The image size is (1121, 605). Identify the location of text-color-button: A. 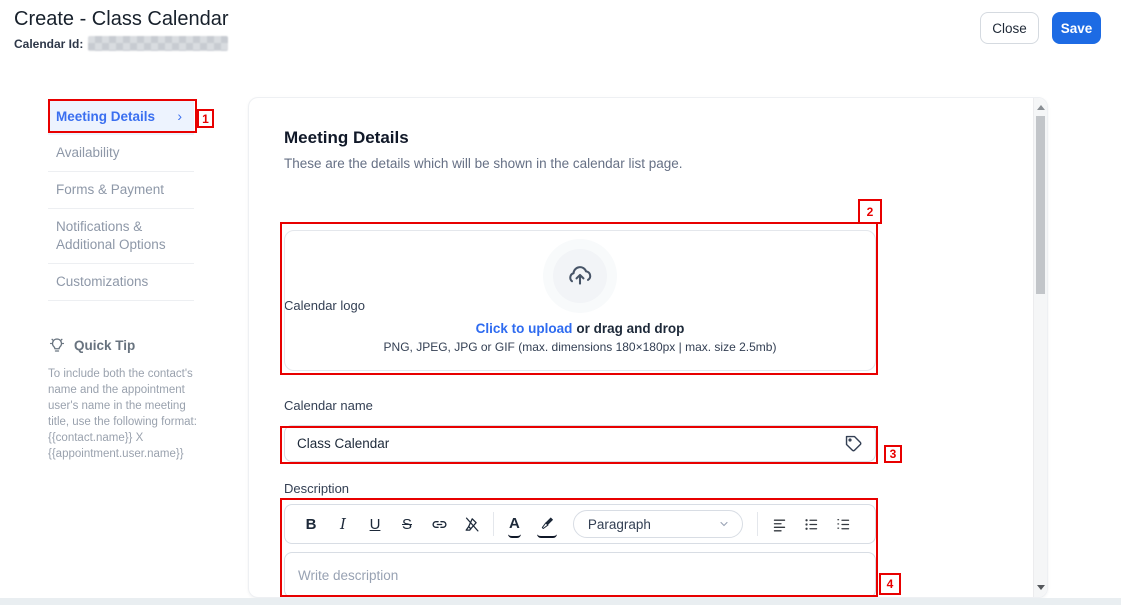
(514, 524).